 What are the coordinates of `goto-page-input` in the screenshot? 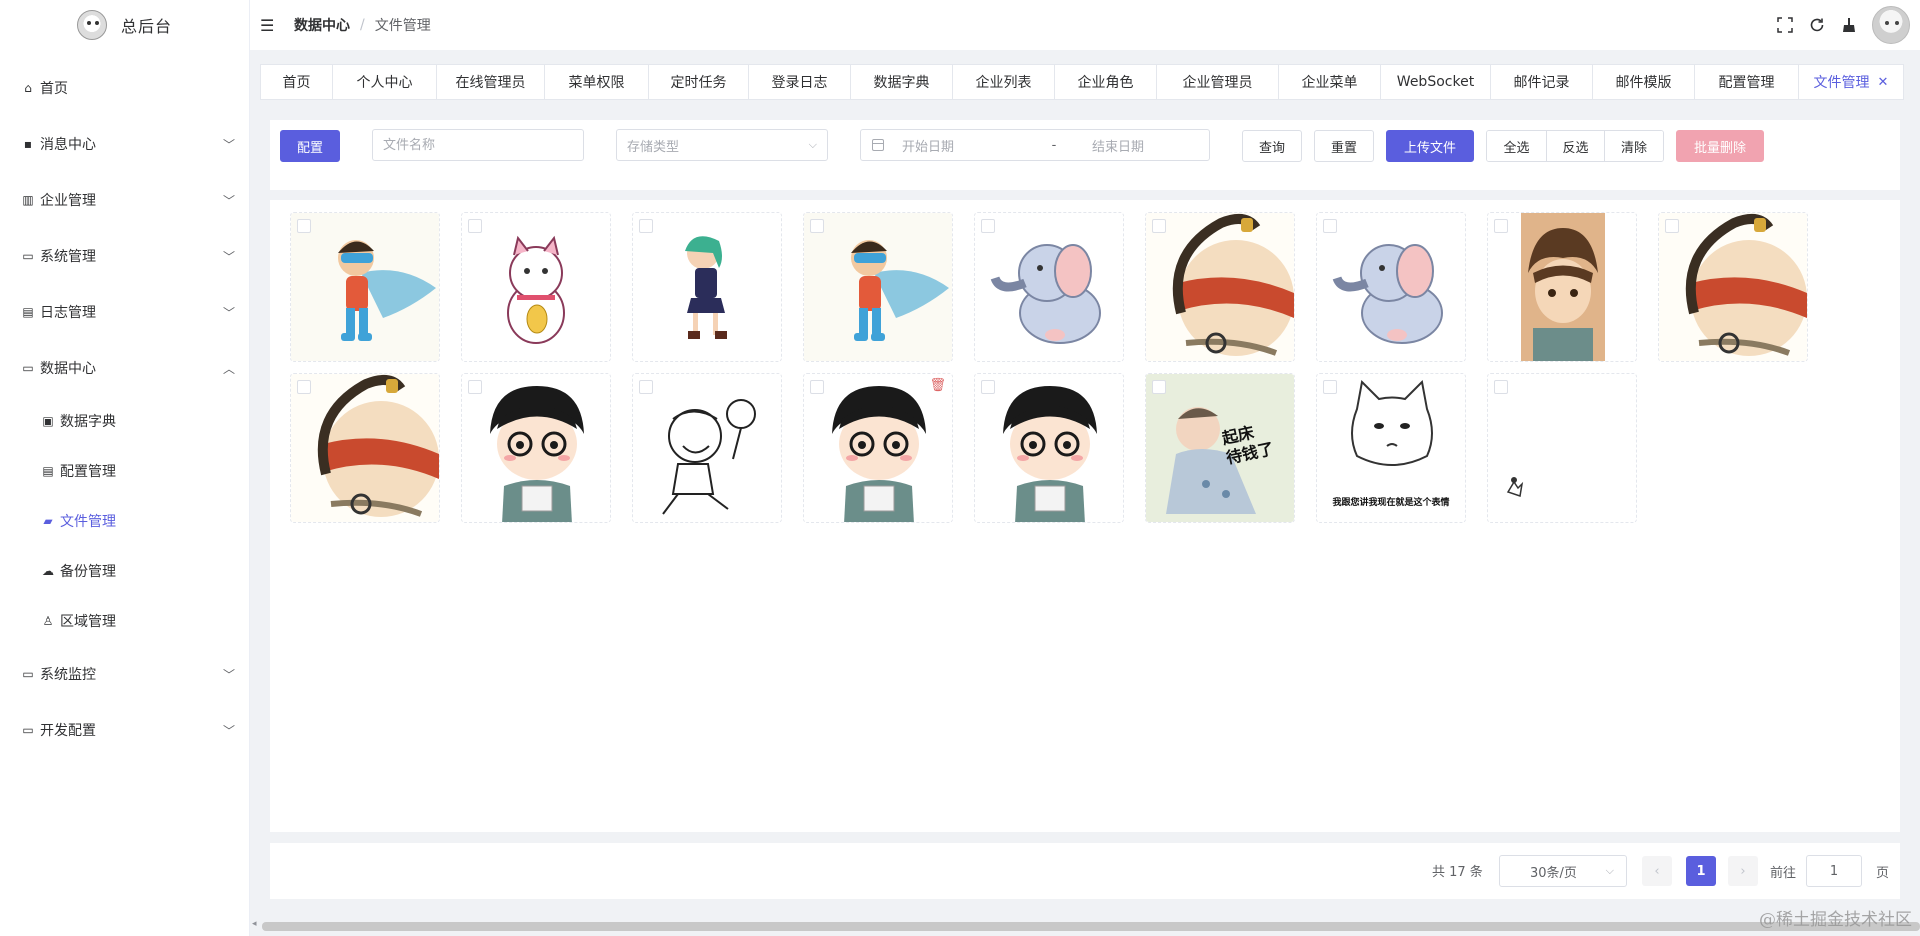 It's located at (1834, 871).